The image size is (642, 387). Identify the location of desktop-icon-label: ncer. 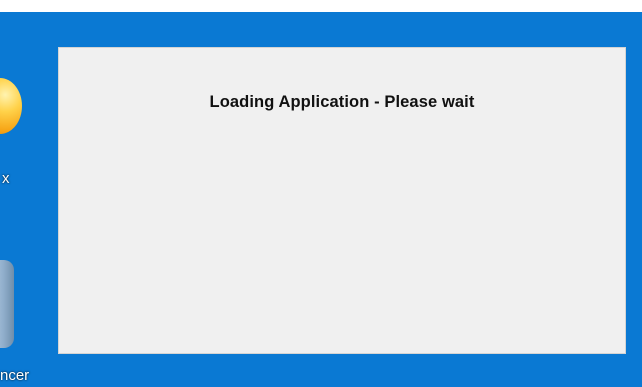
(14, 376).